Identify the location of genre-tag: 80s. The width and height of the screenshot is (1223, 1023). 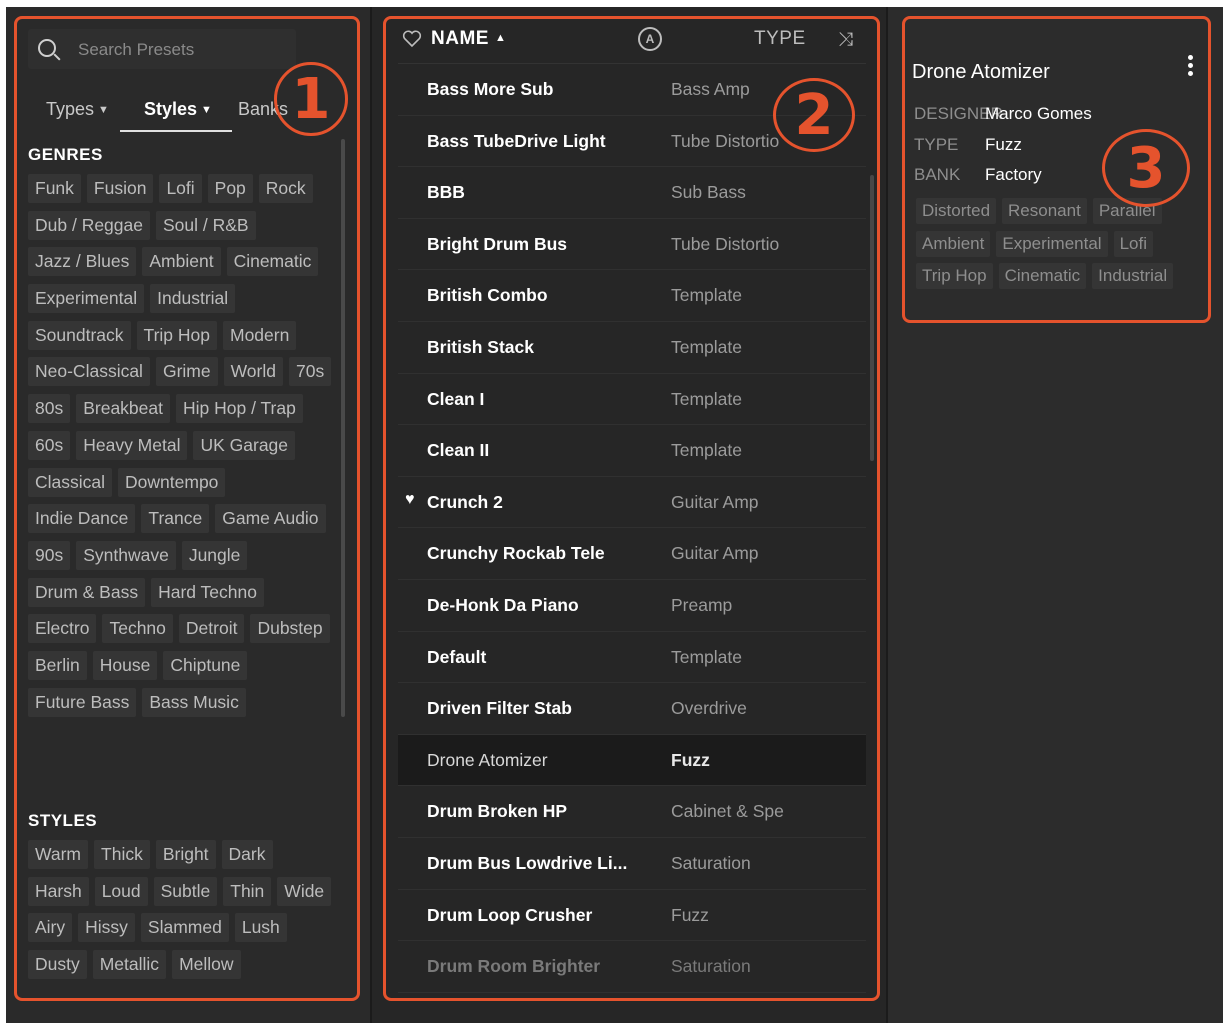
(49, 409).